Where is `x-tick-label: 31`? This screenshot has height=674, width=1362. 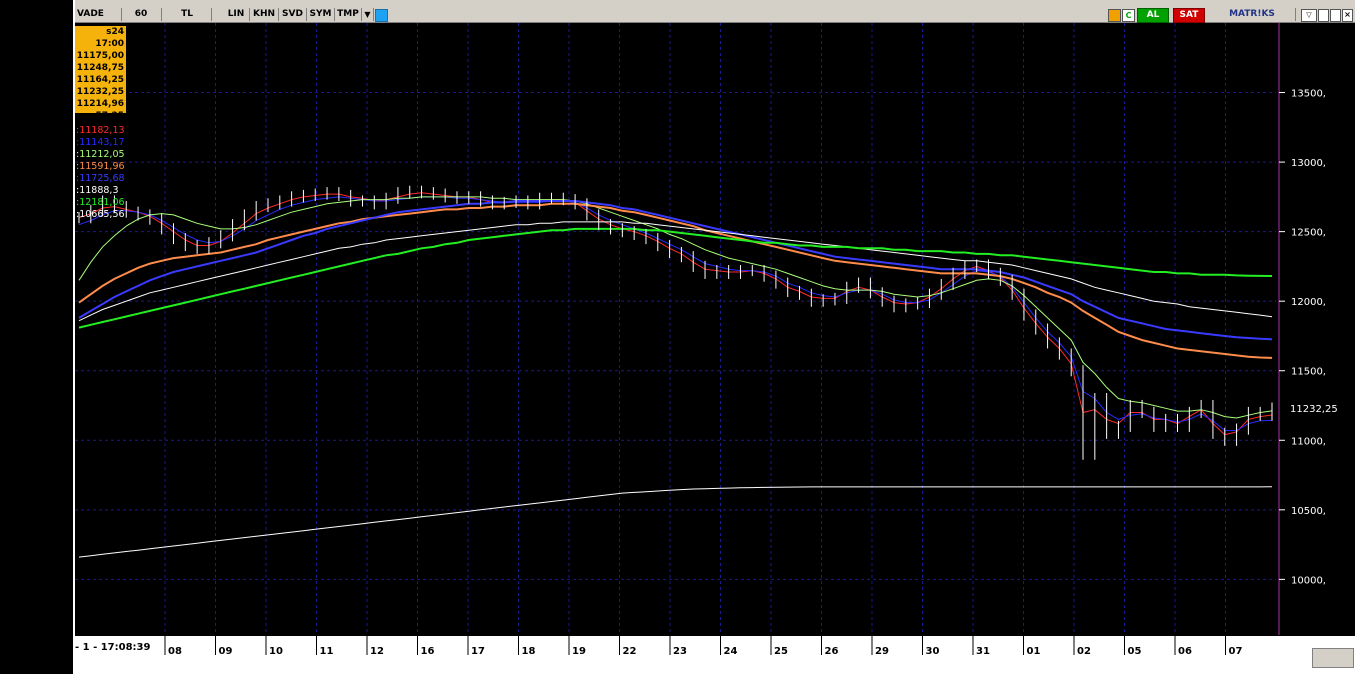
x-tick-label: 31 is located at coordinates (983, 651).